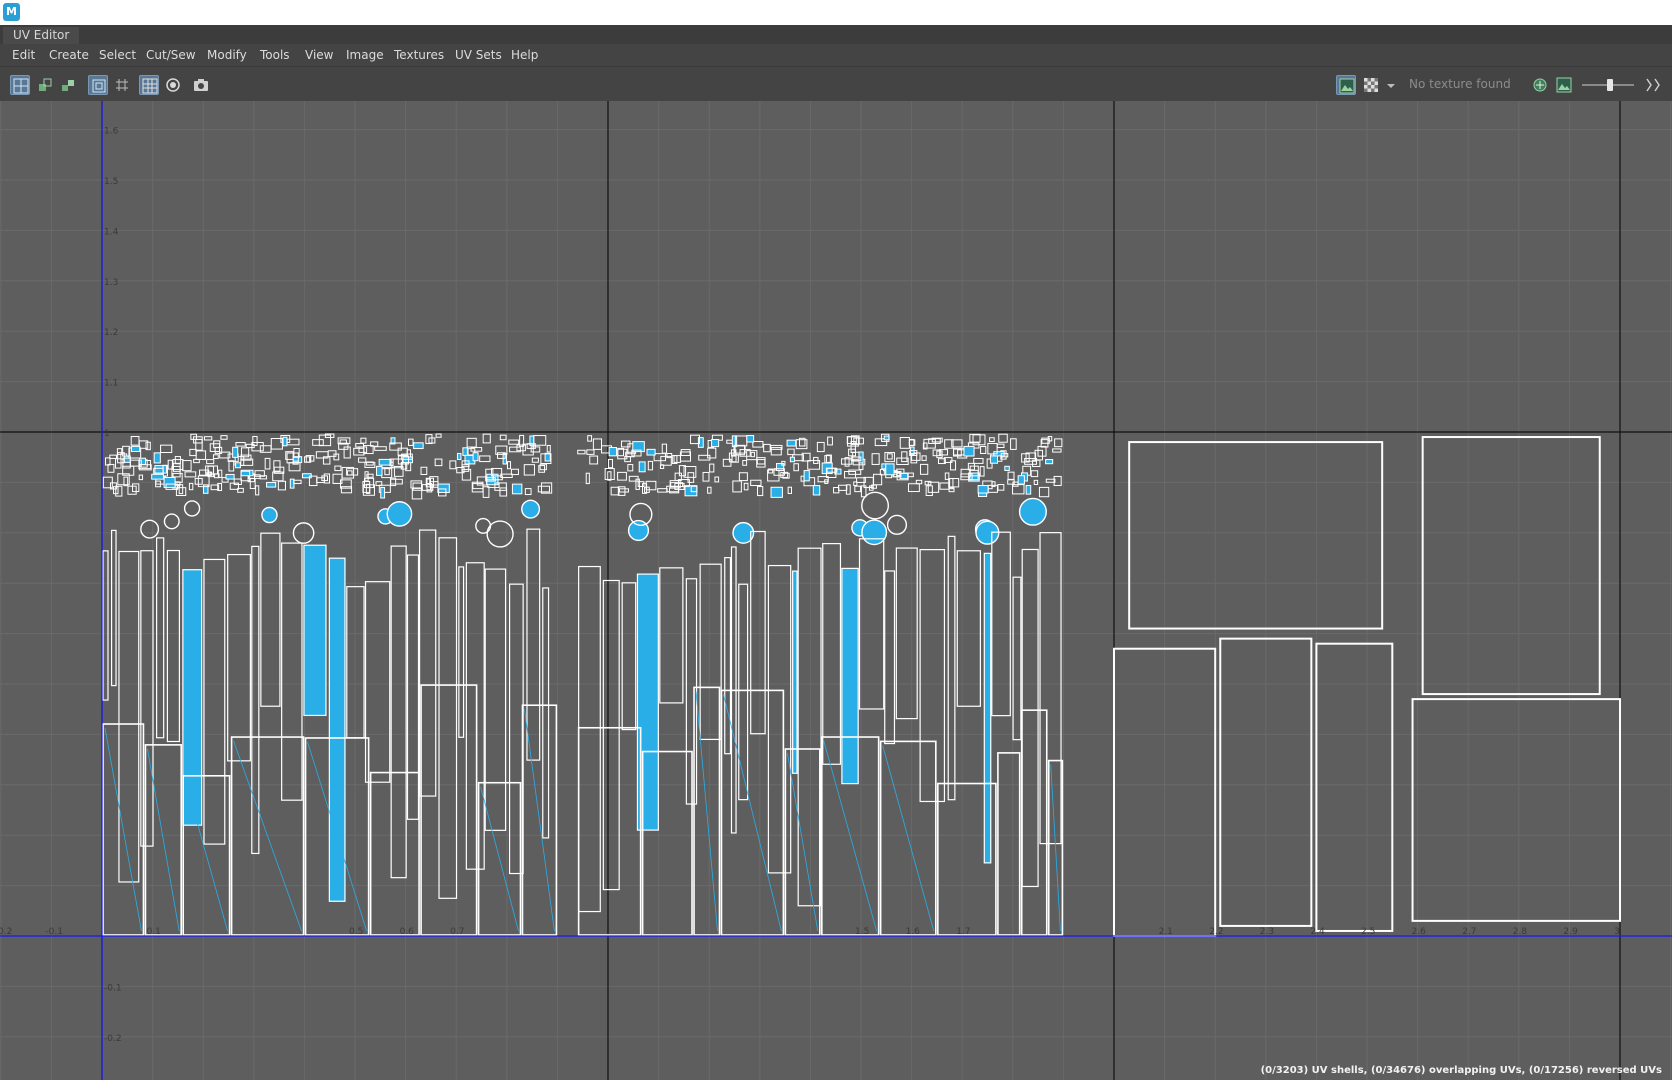  What do you see at coordinates (478, 55) in the screenshot?
I see `menu-uv-sets: UV Sets` at bounding box center [478, 55].